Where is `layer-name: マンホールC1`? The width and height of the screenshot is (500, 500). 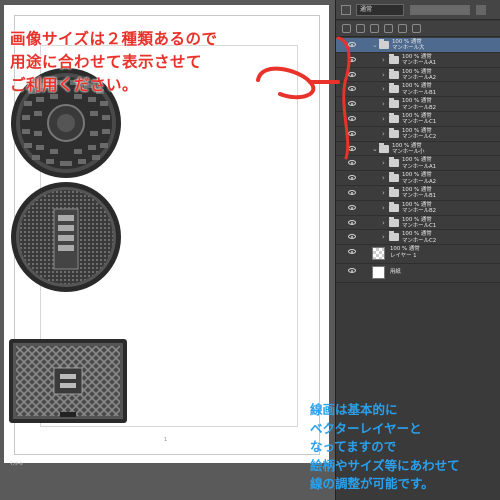 layer-name: マンホールC1 is located at coordinates (419, 225).